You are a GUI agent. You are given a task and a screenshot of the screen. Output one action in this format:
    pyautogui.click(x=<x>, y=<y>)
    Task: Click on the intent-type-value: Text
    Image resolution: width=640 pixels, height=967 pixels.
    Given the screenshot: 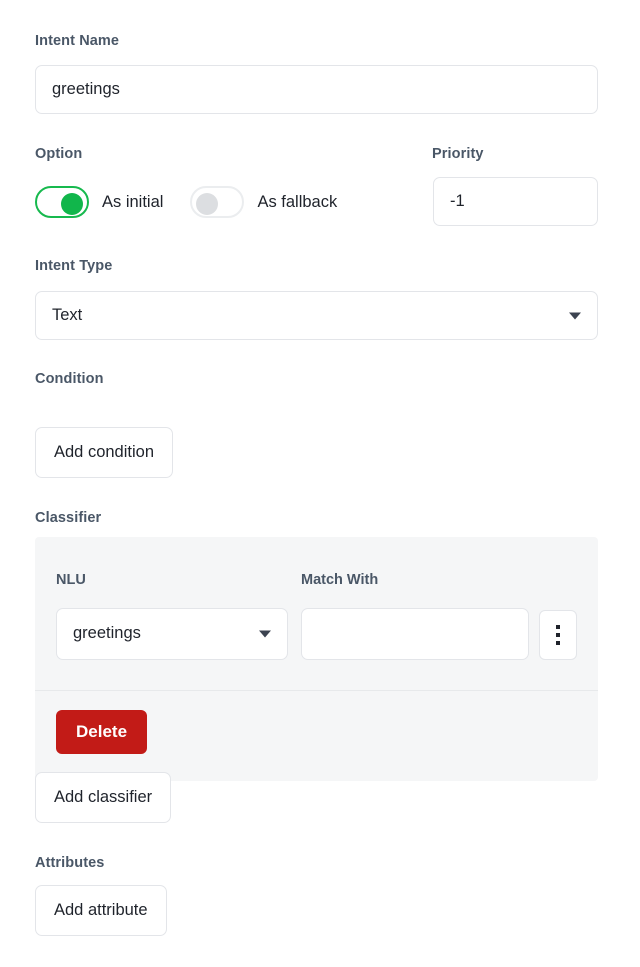 What is the action you would take?
    pyautogui.click(x=67, y=315)
    